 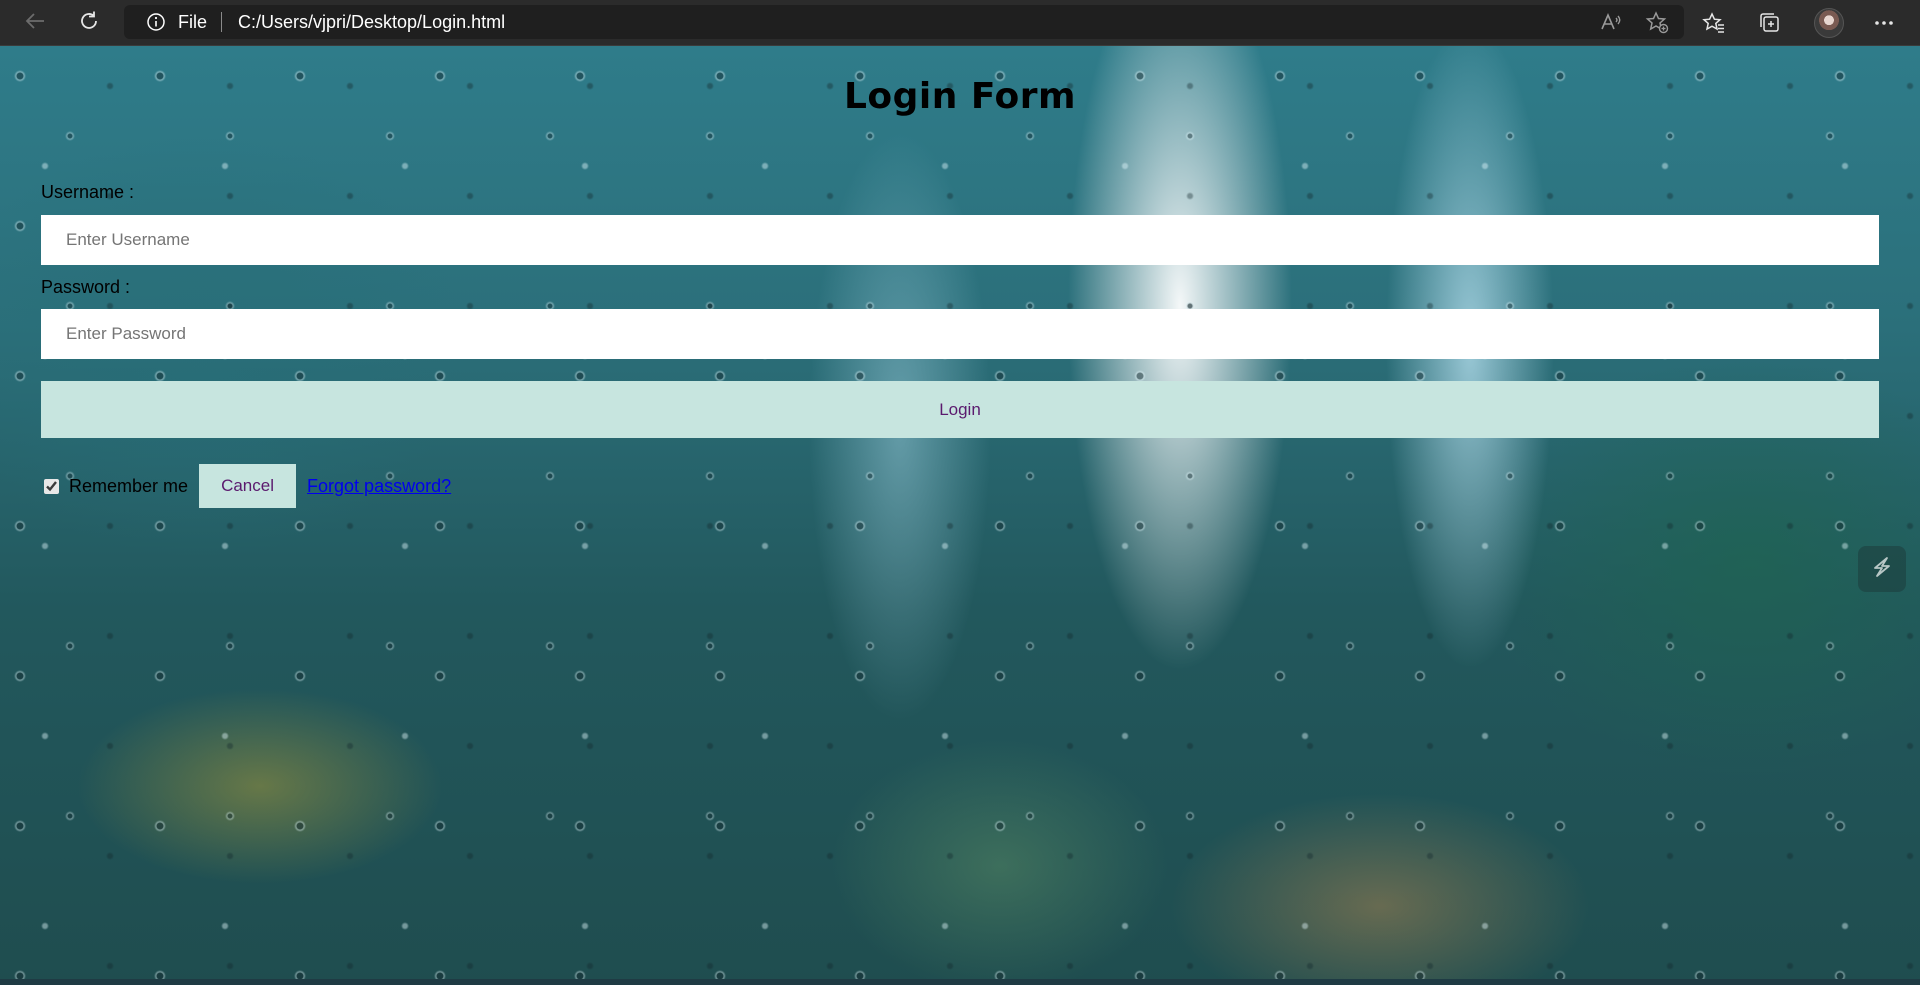 What do you see at coordinates (88, 192) in the screenshot?
I see `username-label: Username :` at bounding box center [88, 192].